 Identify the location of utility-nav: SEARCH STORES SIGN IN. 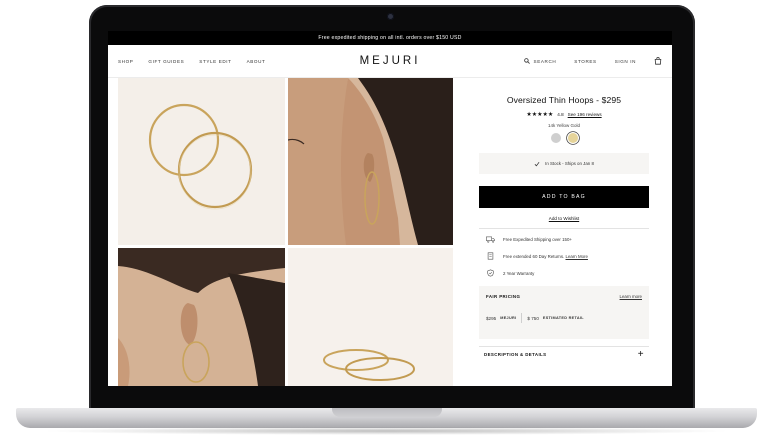
(592, 61).